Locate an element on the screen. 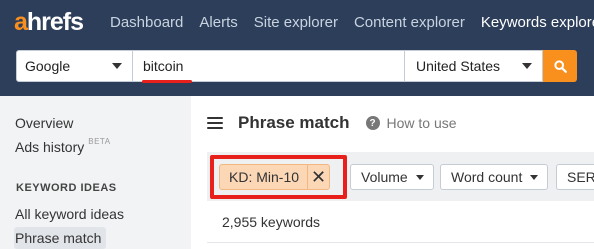  country-select: United States is located at coordinates (474, 66).